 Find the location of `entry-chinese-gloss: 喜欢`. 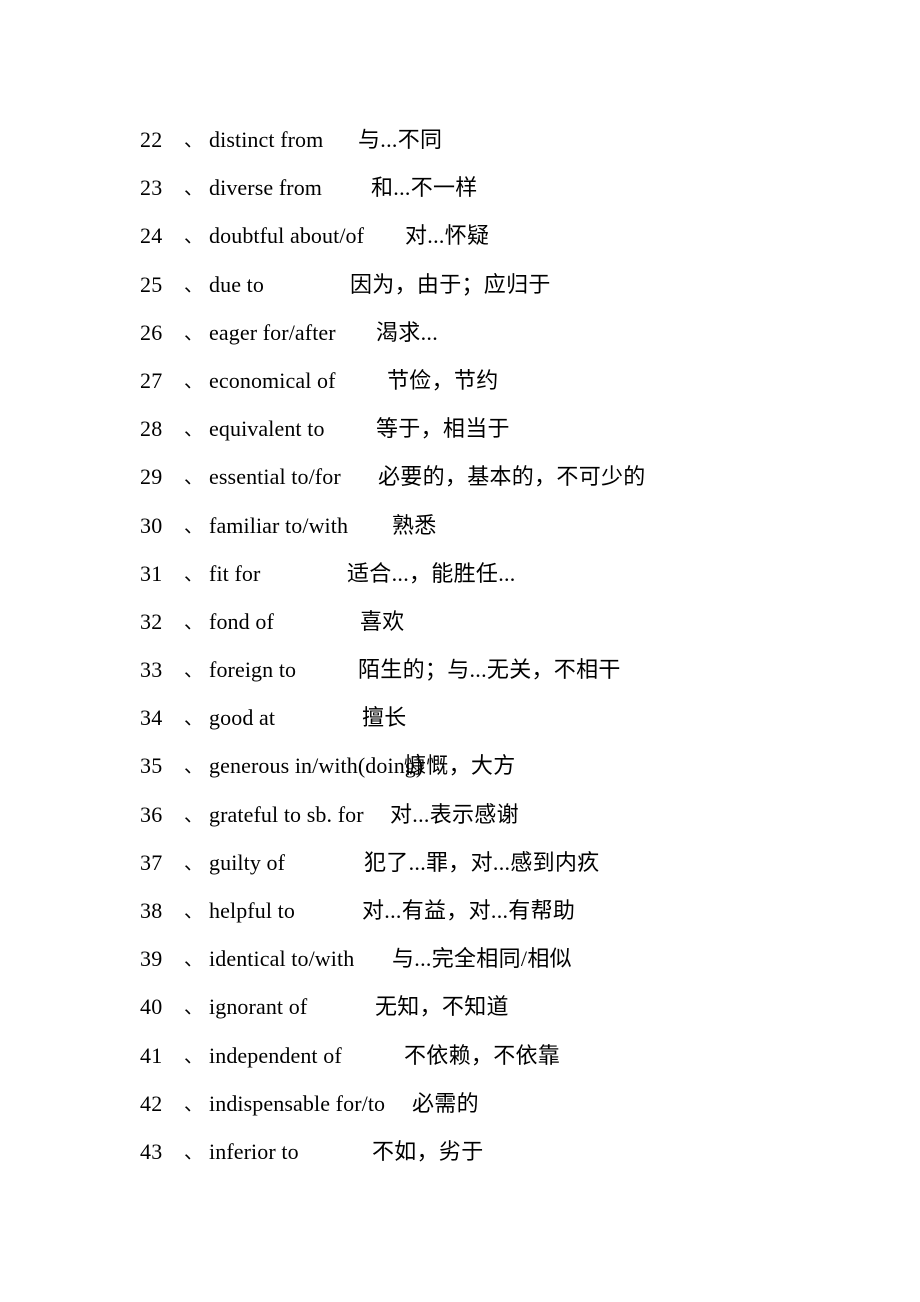

entry-chinese-gloss: 喜欢 is located at coordinates (382, 621).